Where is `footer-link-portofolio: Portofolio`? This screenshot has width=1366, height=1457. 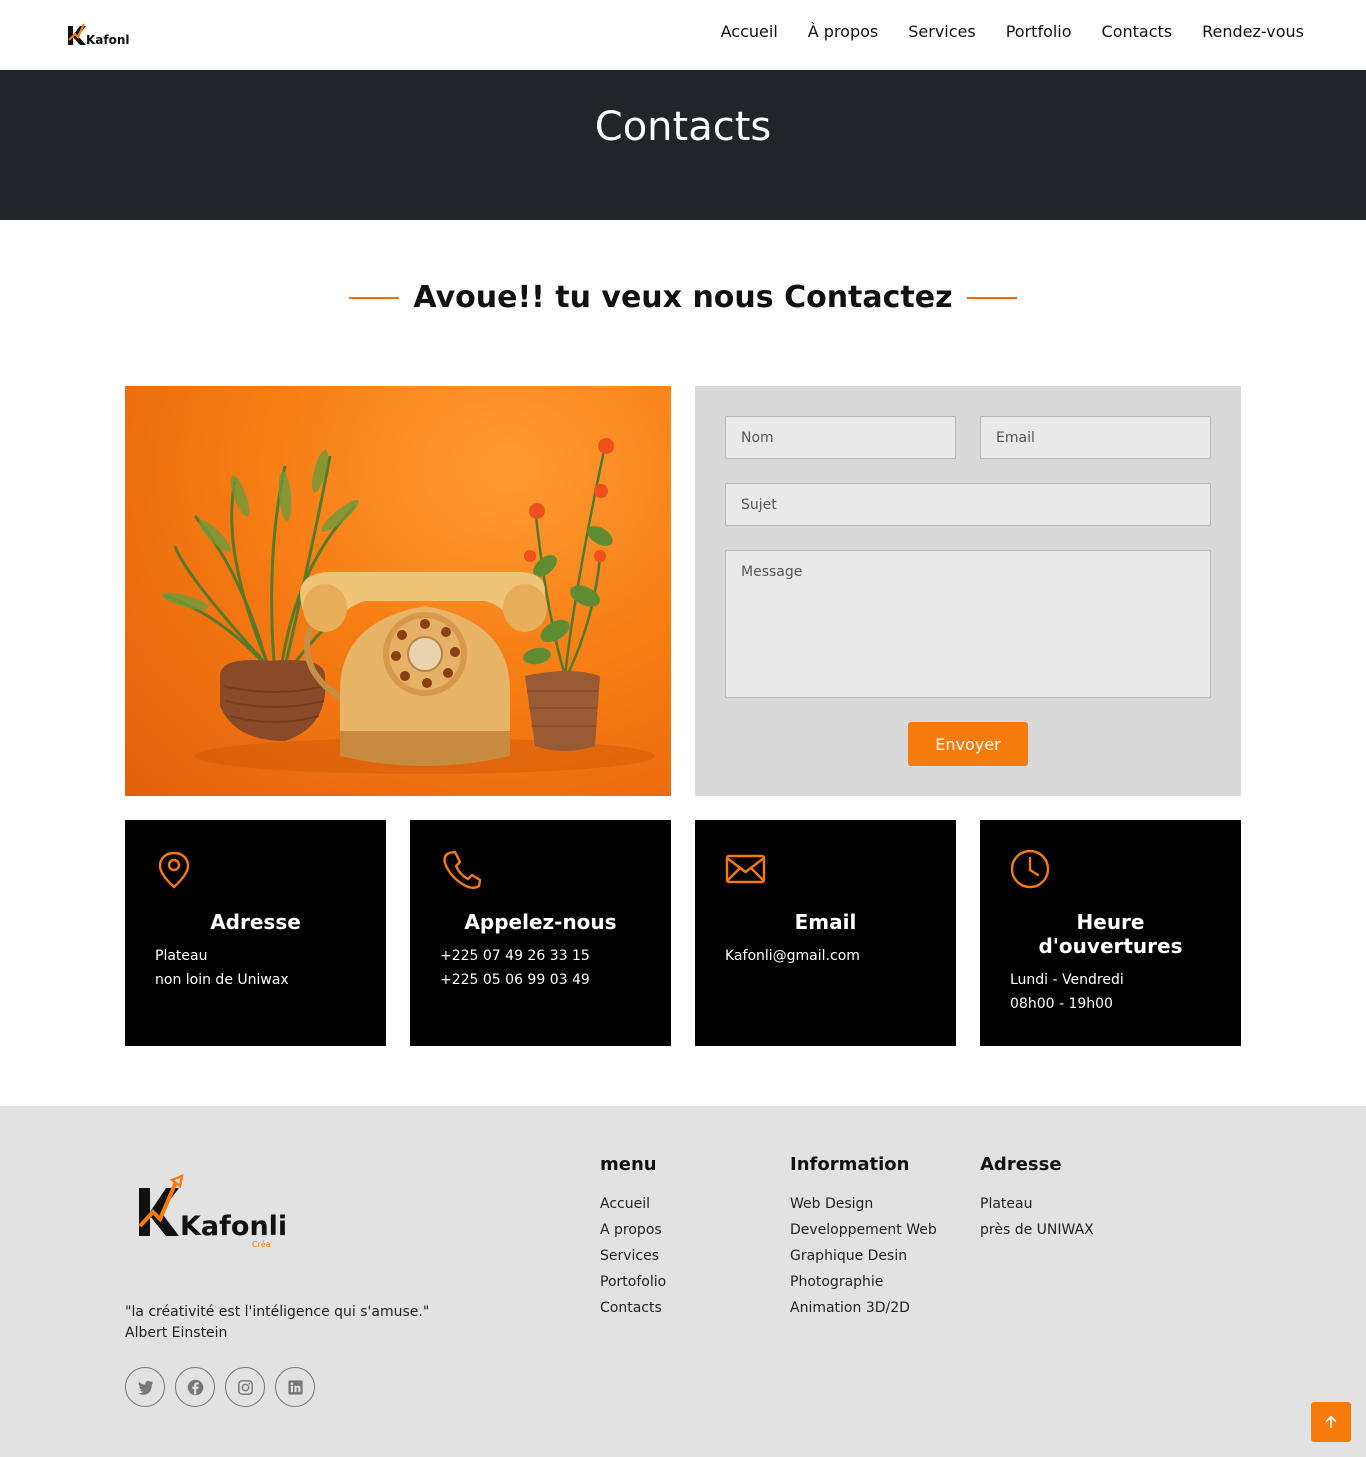
footer-link-portofolio: Portofolio is located at coordinates (633, 1282).